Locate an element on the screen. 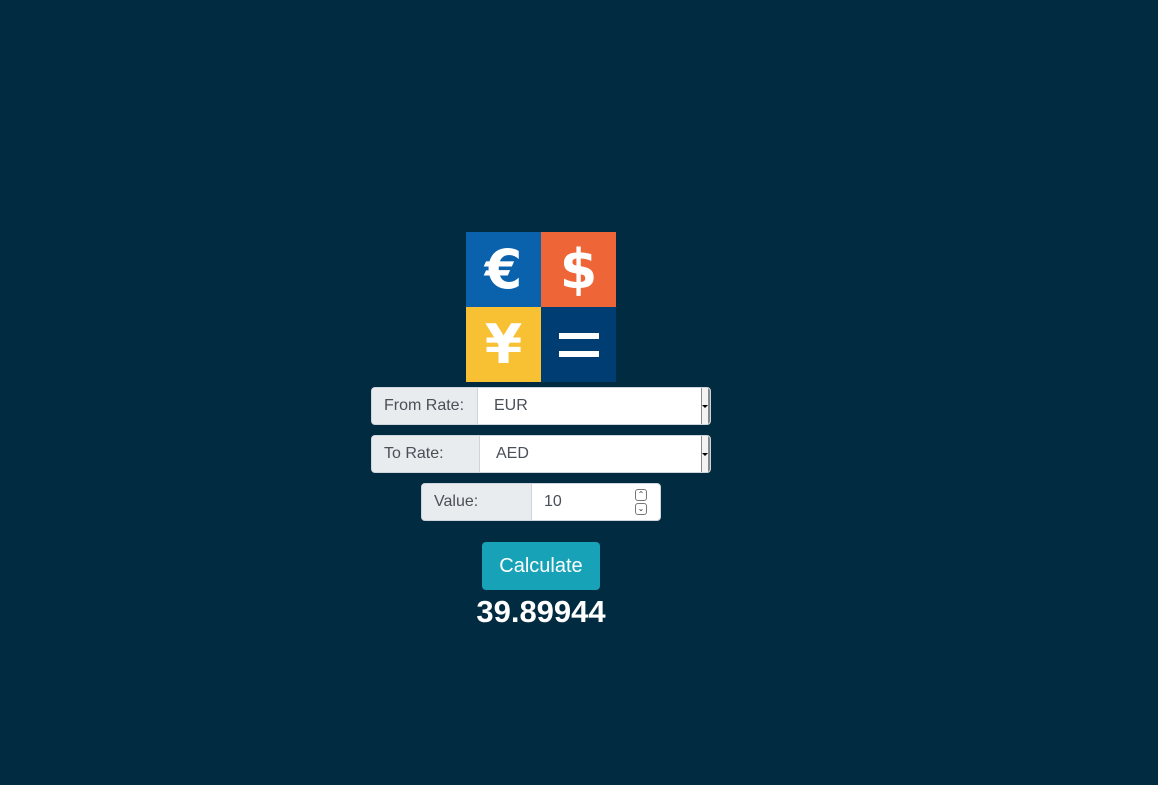  spin-down-icon: ⌄ is located at coordinates (641, 509).